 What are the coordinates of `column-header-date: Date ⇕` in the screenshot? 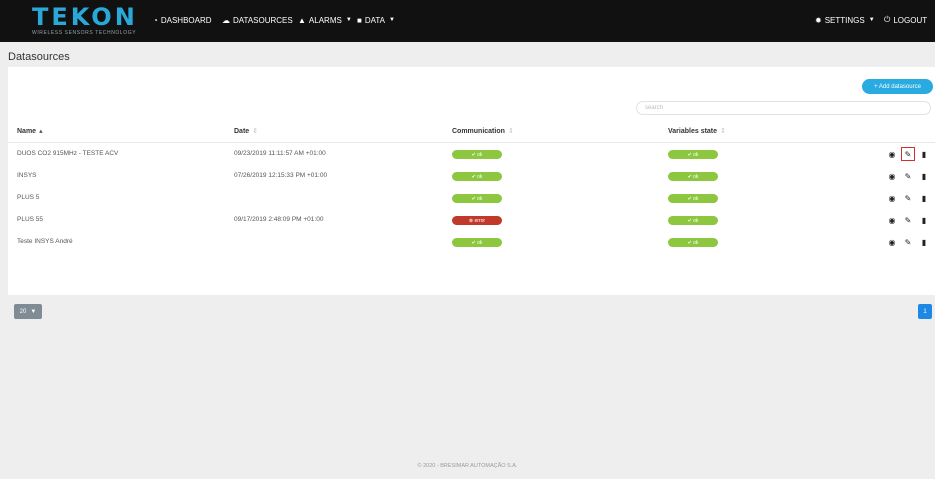 It's located at (246, 131).